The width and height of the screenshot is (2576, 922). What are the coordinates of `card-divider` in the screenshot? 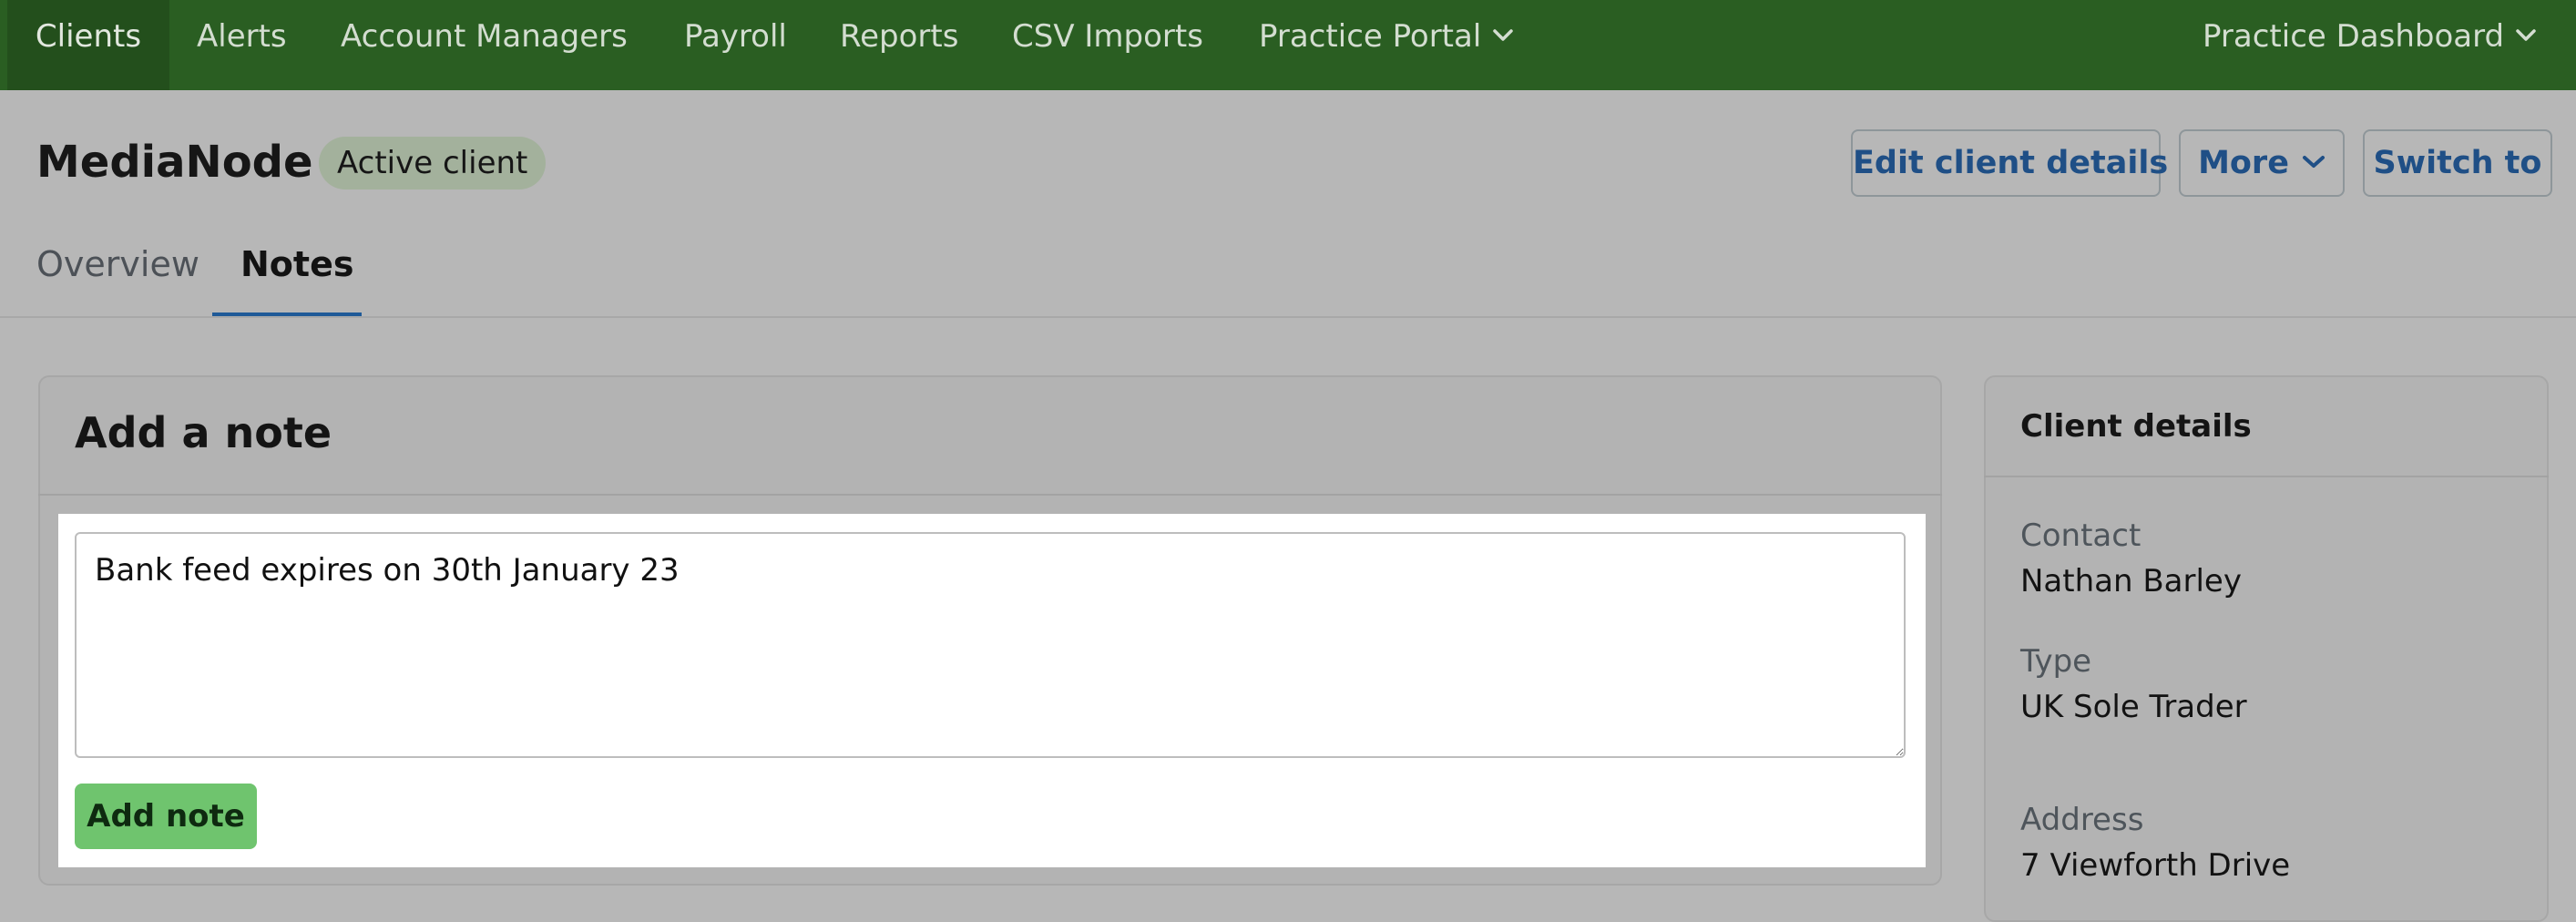 It's located at (990, 495).